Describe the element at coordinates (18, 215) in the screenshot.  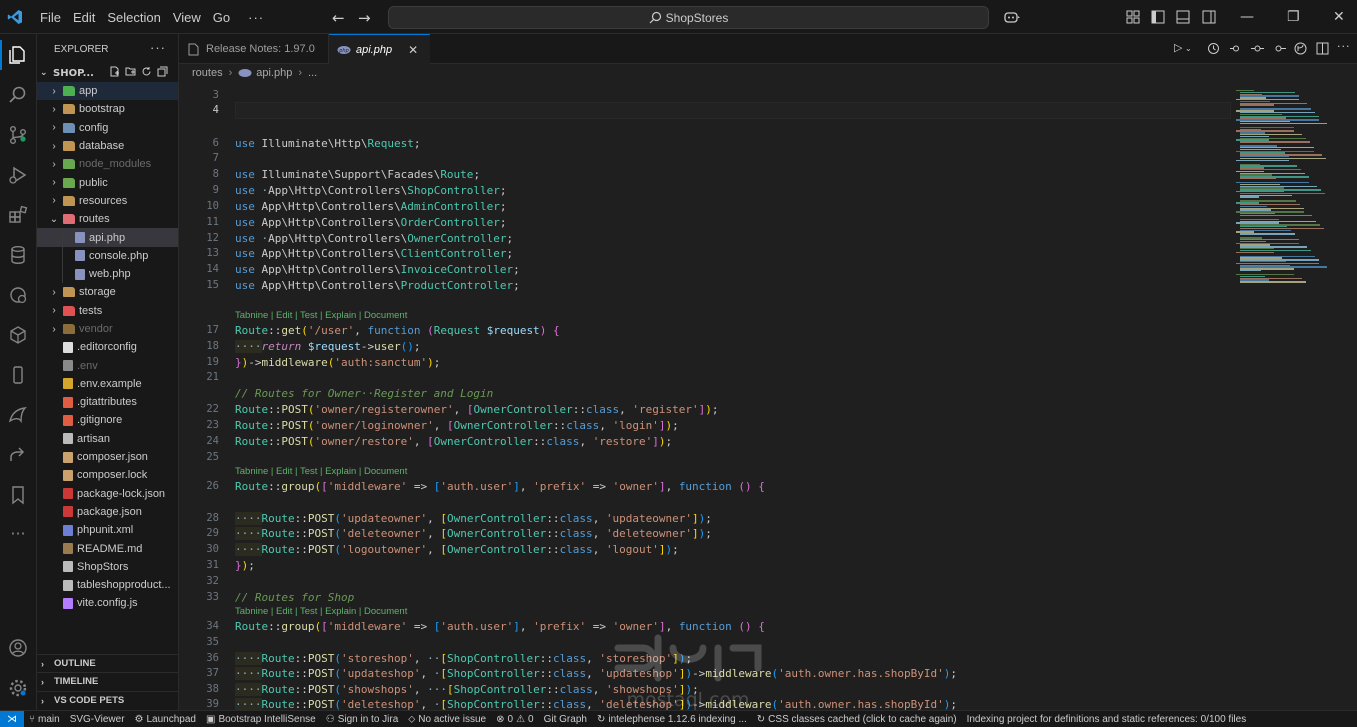
I see `extensions-icon` at that location.